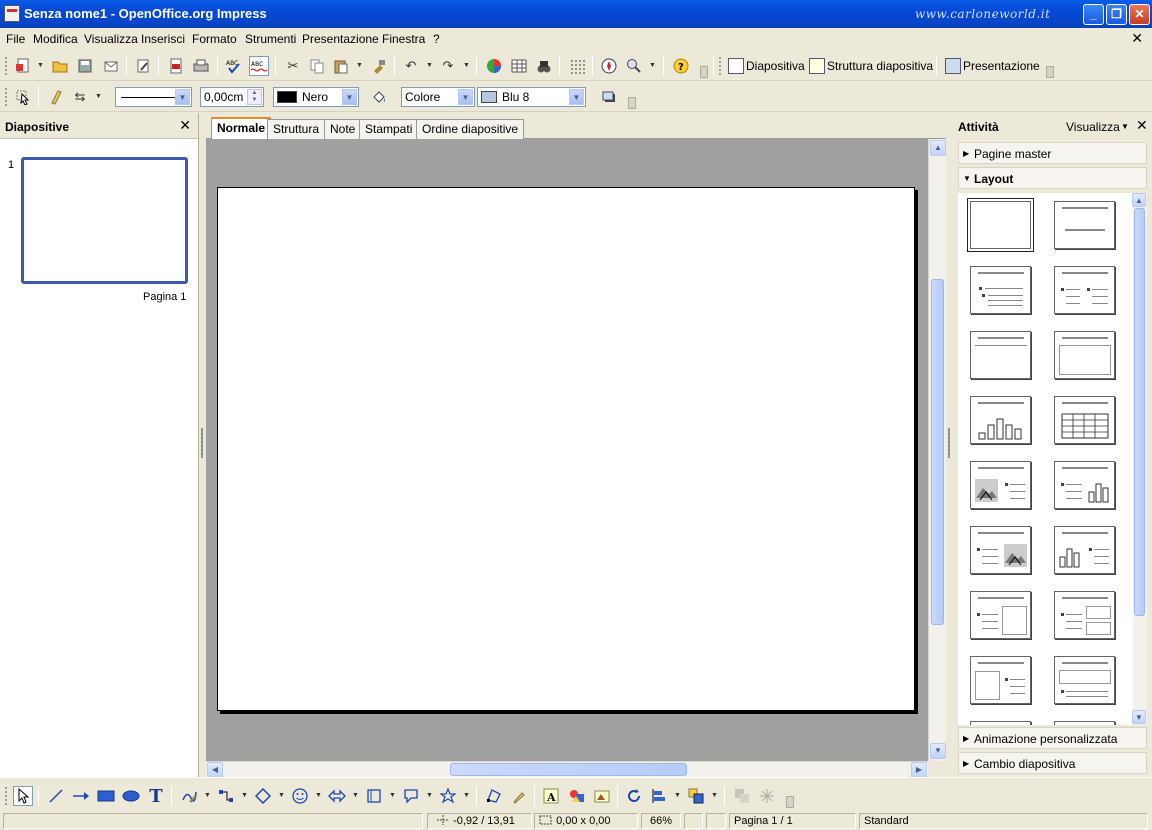 The height and width of the screenshot is (830, 1152). I want to click on points-icon, so click(494, 796).